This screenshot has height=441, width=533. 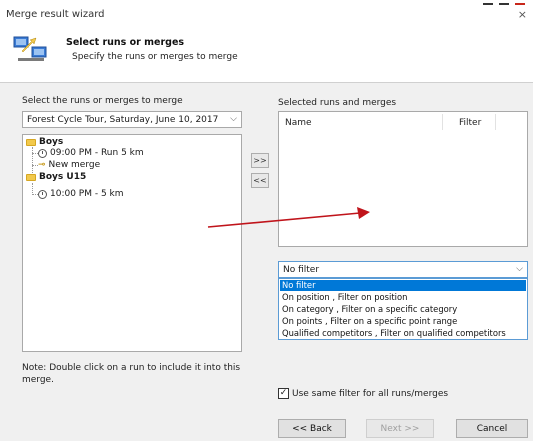 What do you see at coordinates (298, 123) in the screenshot?
I see `column-name: Name` at bounding box center [298, 123].